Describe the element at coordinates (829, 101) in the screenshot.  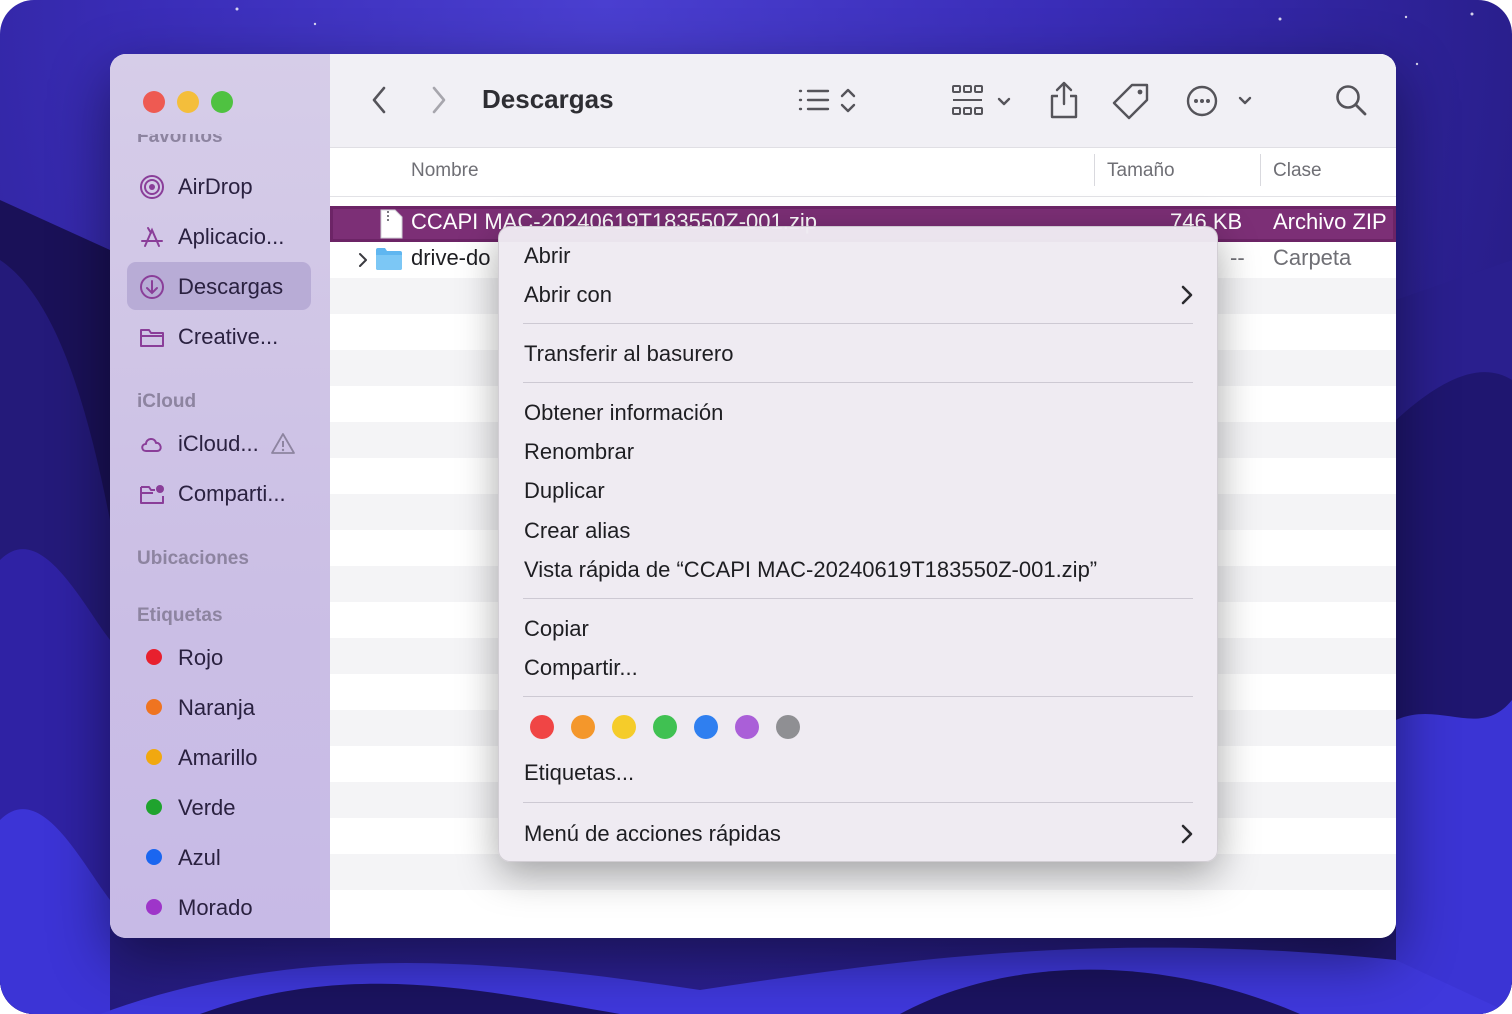
I see `list-view-toggle` at that location.